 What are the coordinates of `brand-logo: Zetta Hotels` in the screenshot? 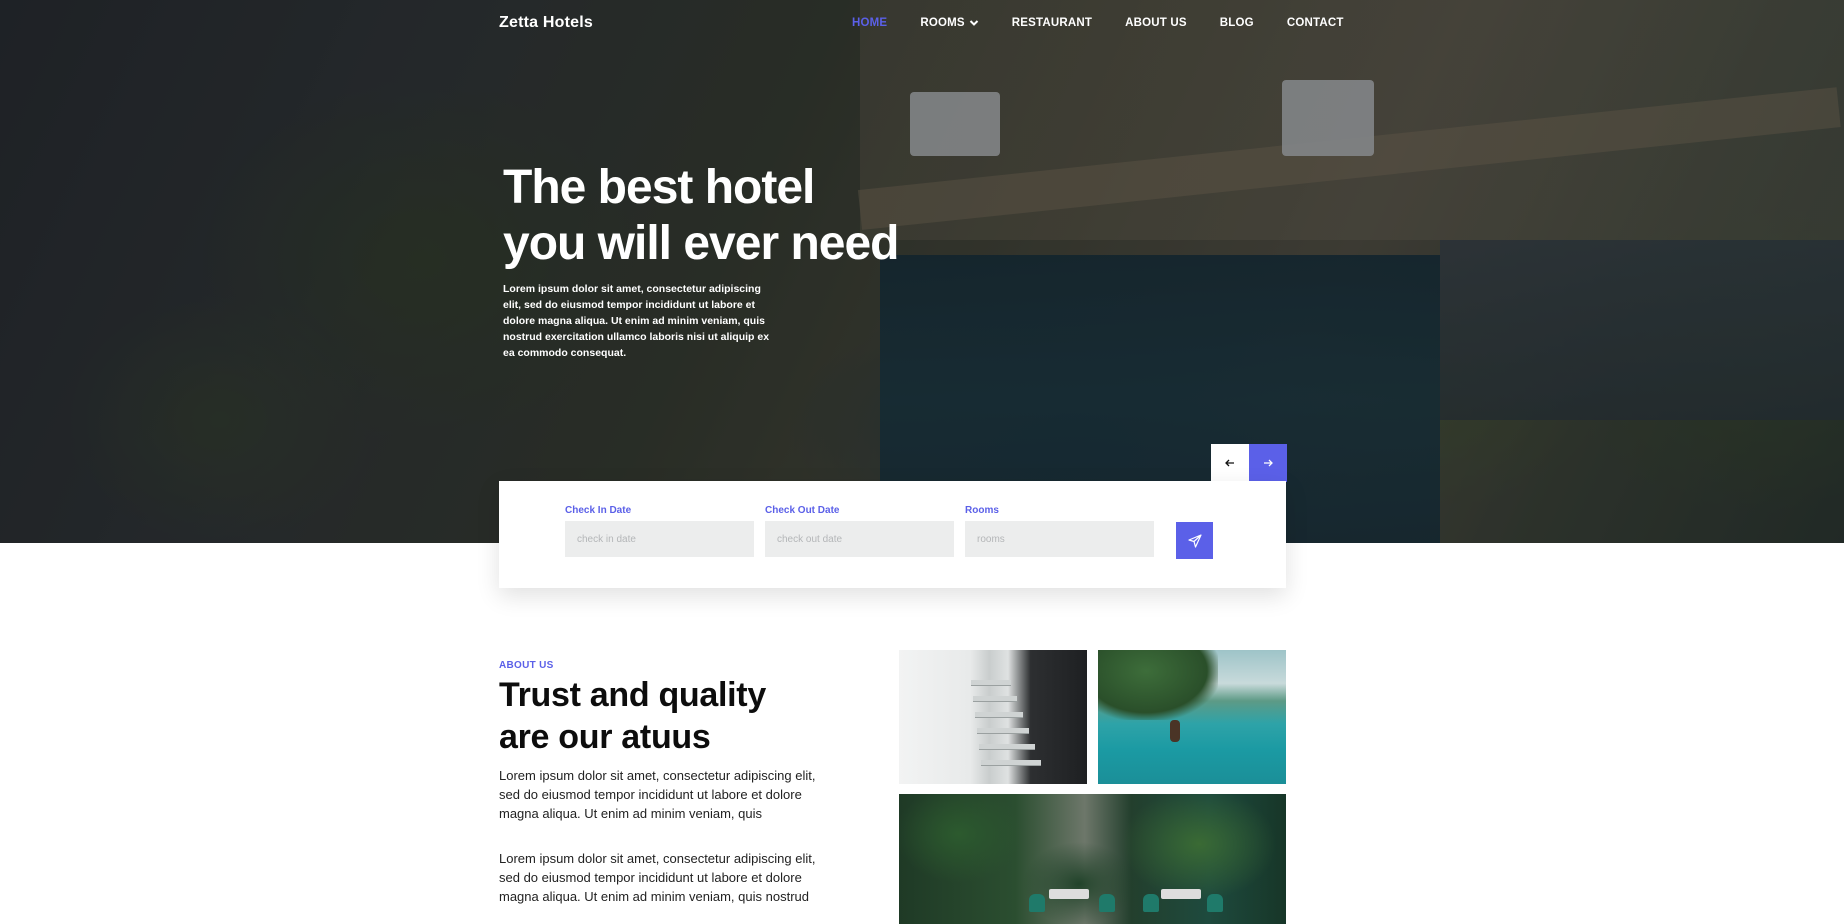 It's located at (546, 23).